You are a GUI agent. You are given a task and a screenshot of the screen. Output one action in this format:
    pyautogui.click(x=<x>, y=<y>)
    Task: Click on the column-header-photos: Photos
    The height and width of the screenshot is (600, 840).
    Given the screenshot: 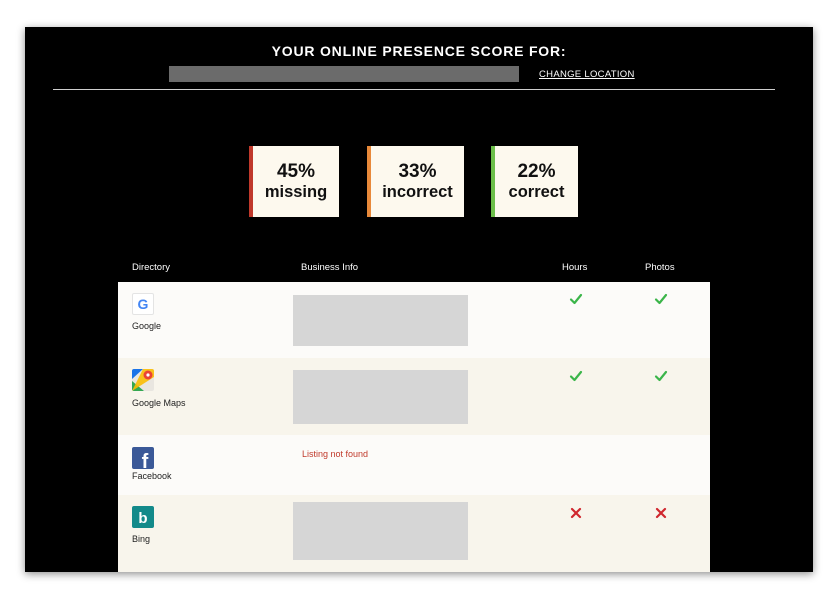 What is the action you would take?
    pyautogui.click(x=660, y=267)
    